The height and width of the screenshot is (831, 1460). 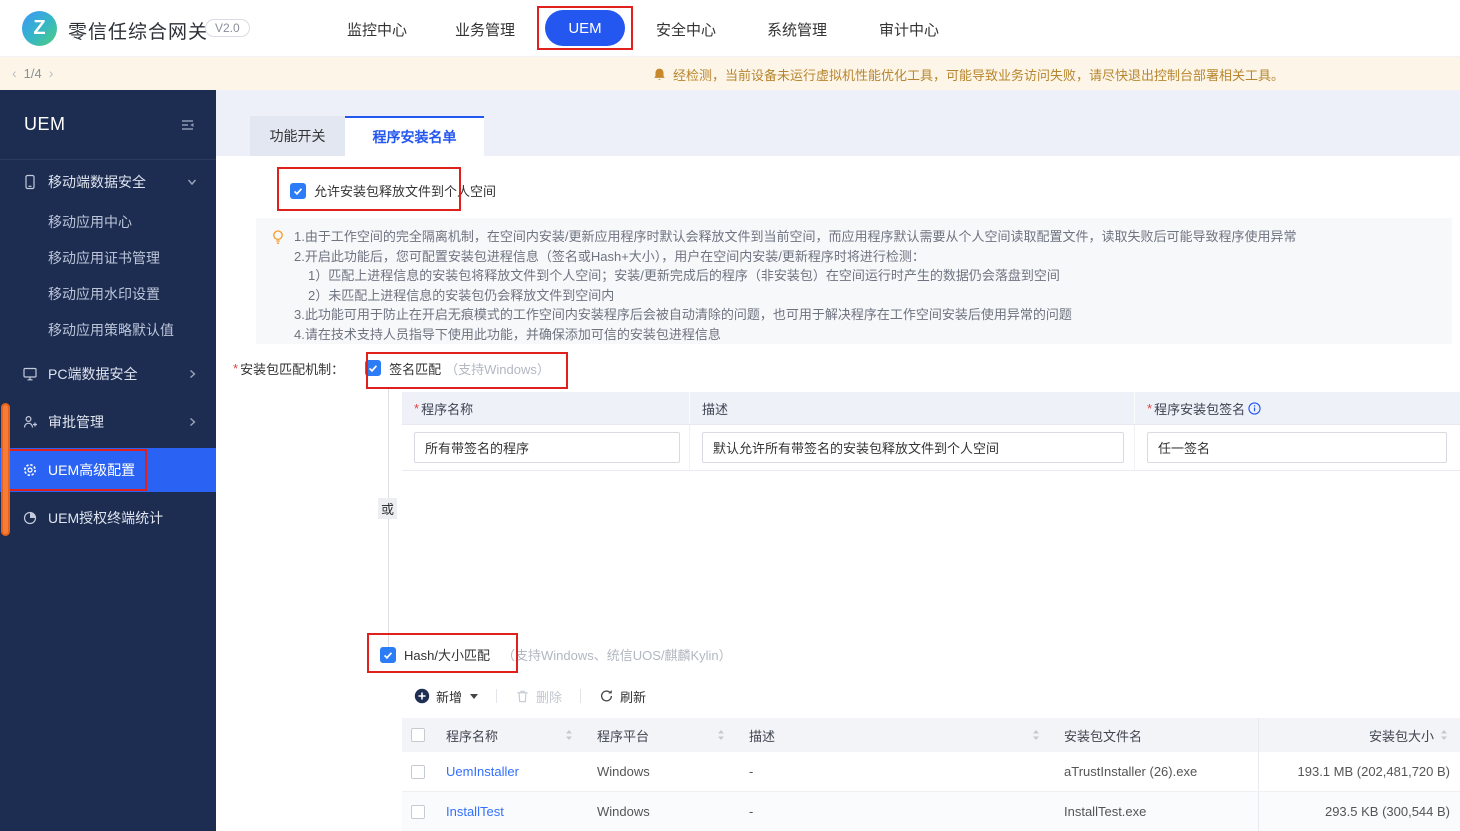 What do you see at coordinates (538, 696) in the screenshot?
I see `delete-button: 删除` at bounding box center [538, 696].